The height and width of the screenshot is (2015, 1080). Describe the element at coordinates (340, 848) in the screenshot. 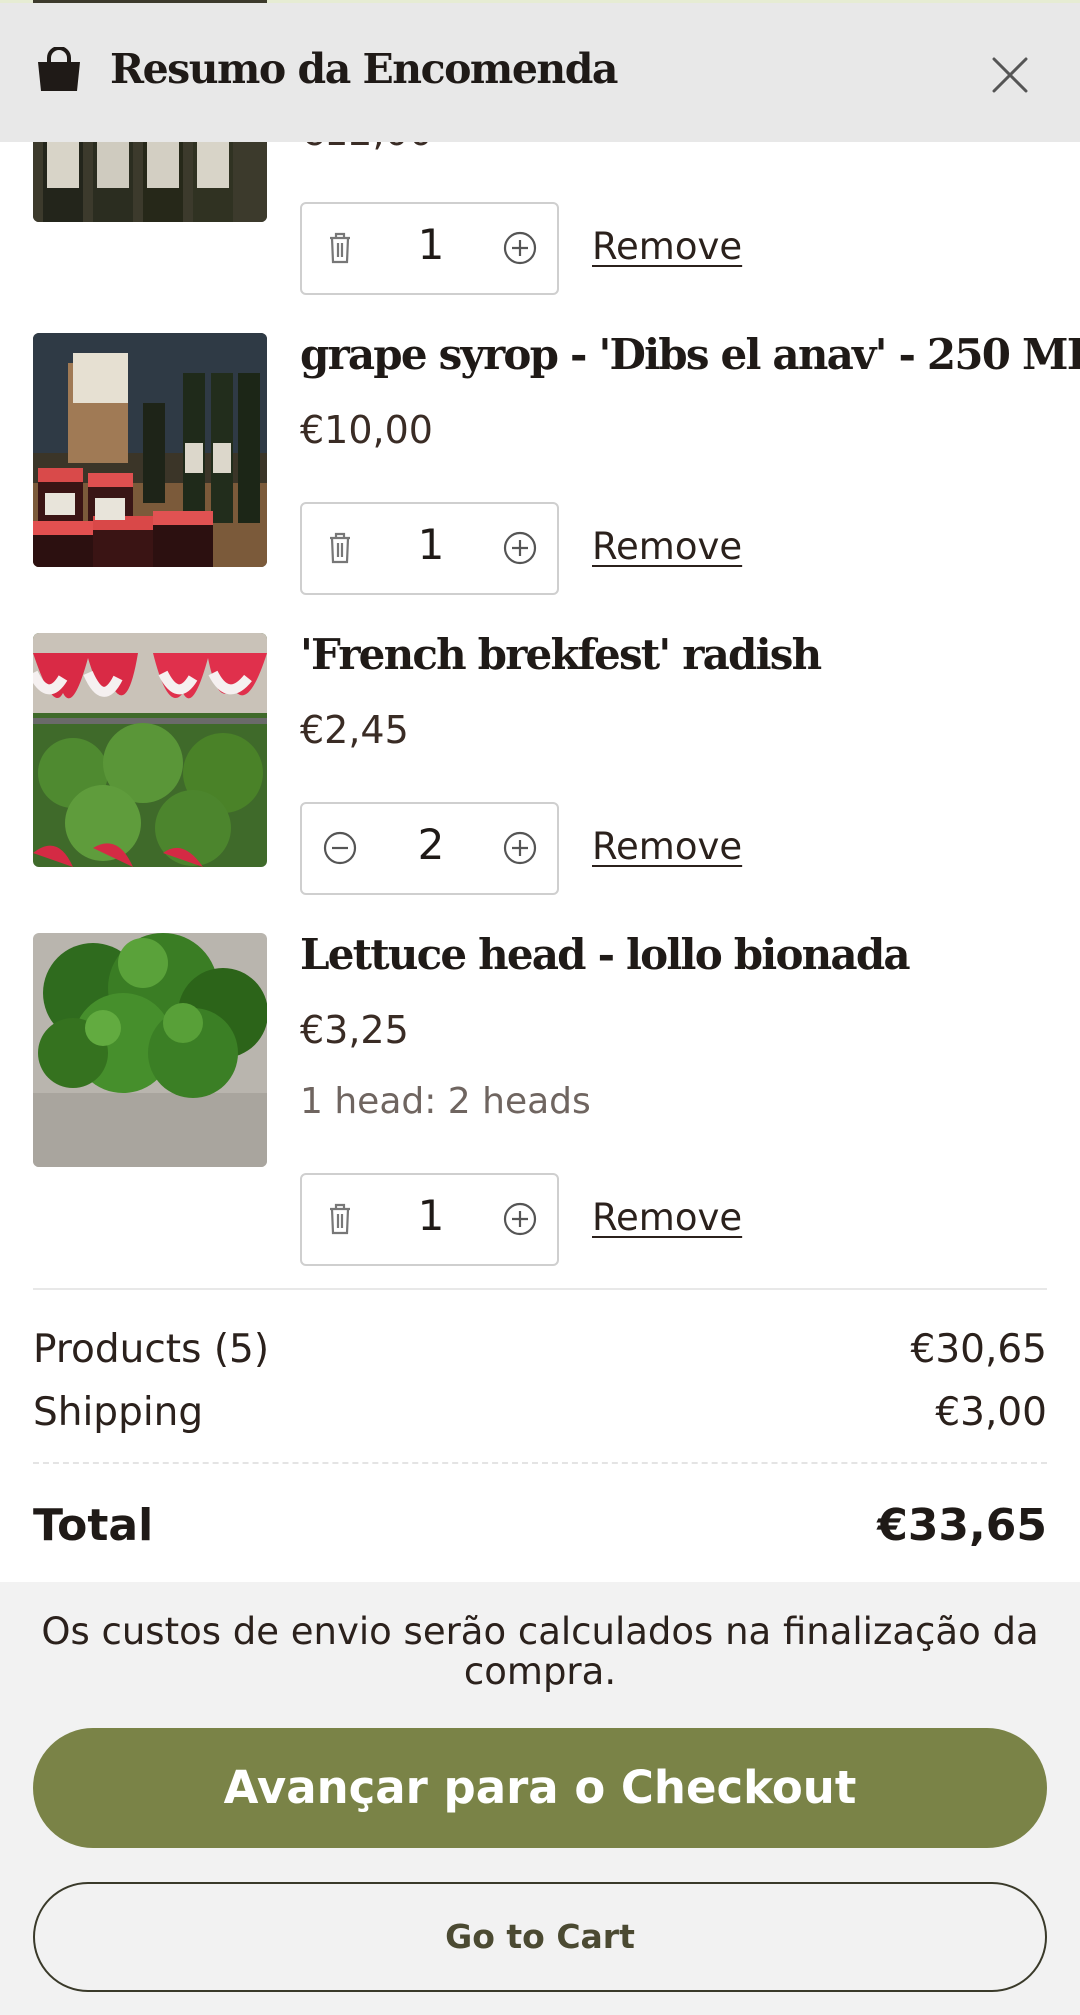

I see `minus-circle-icon` at that location.